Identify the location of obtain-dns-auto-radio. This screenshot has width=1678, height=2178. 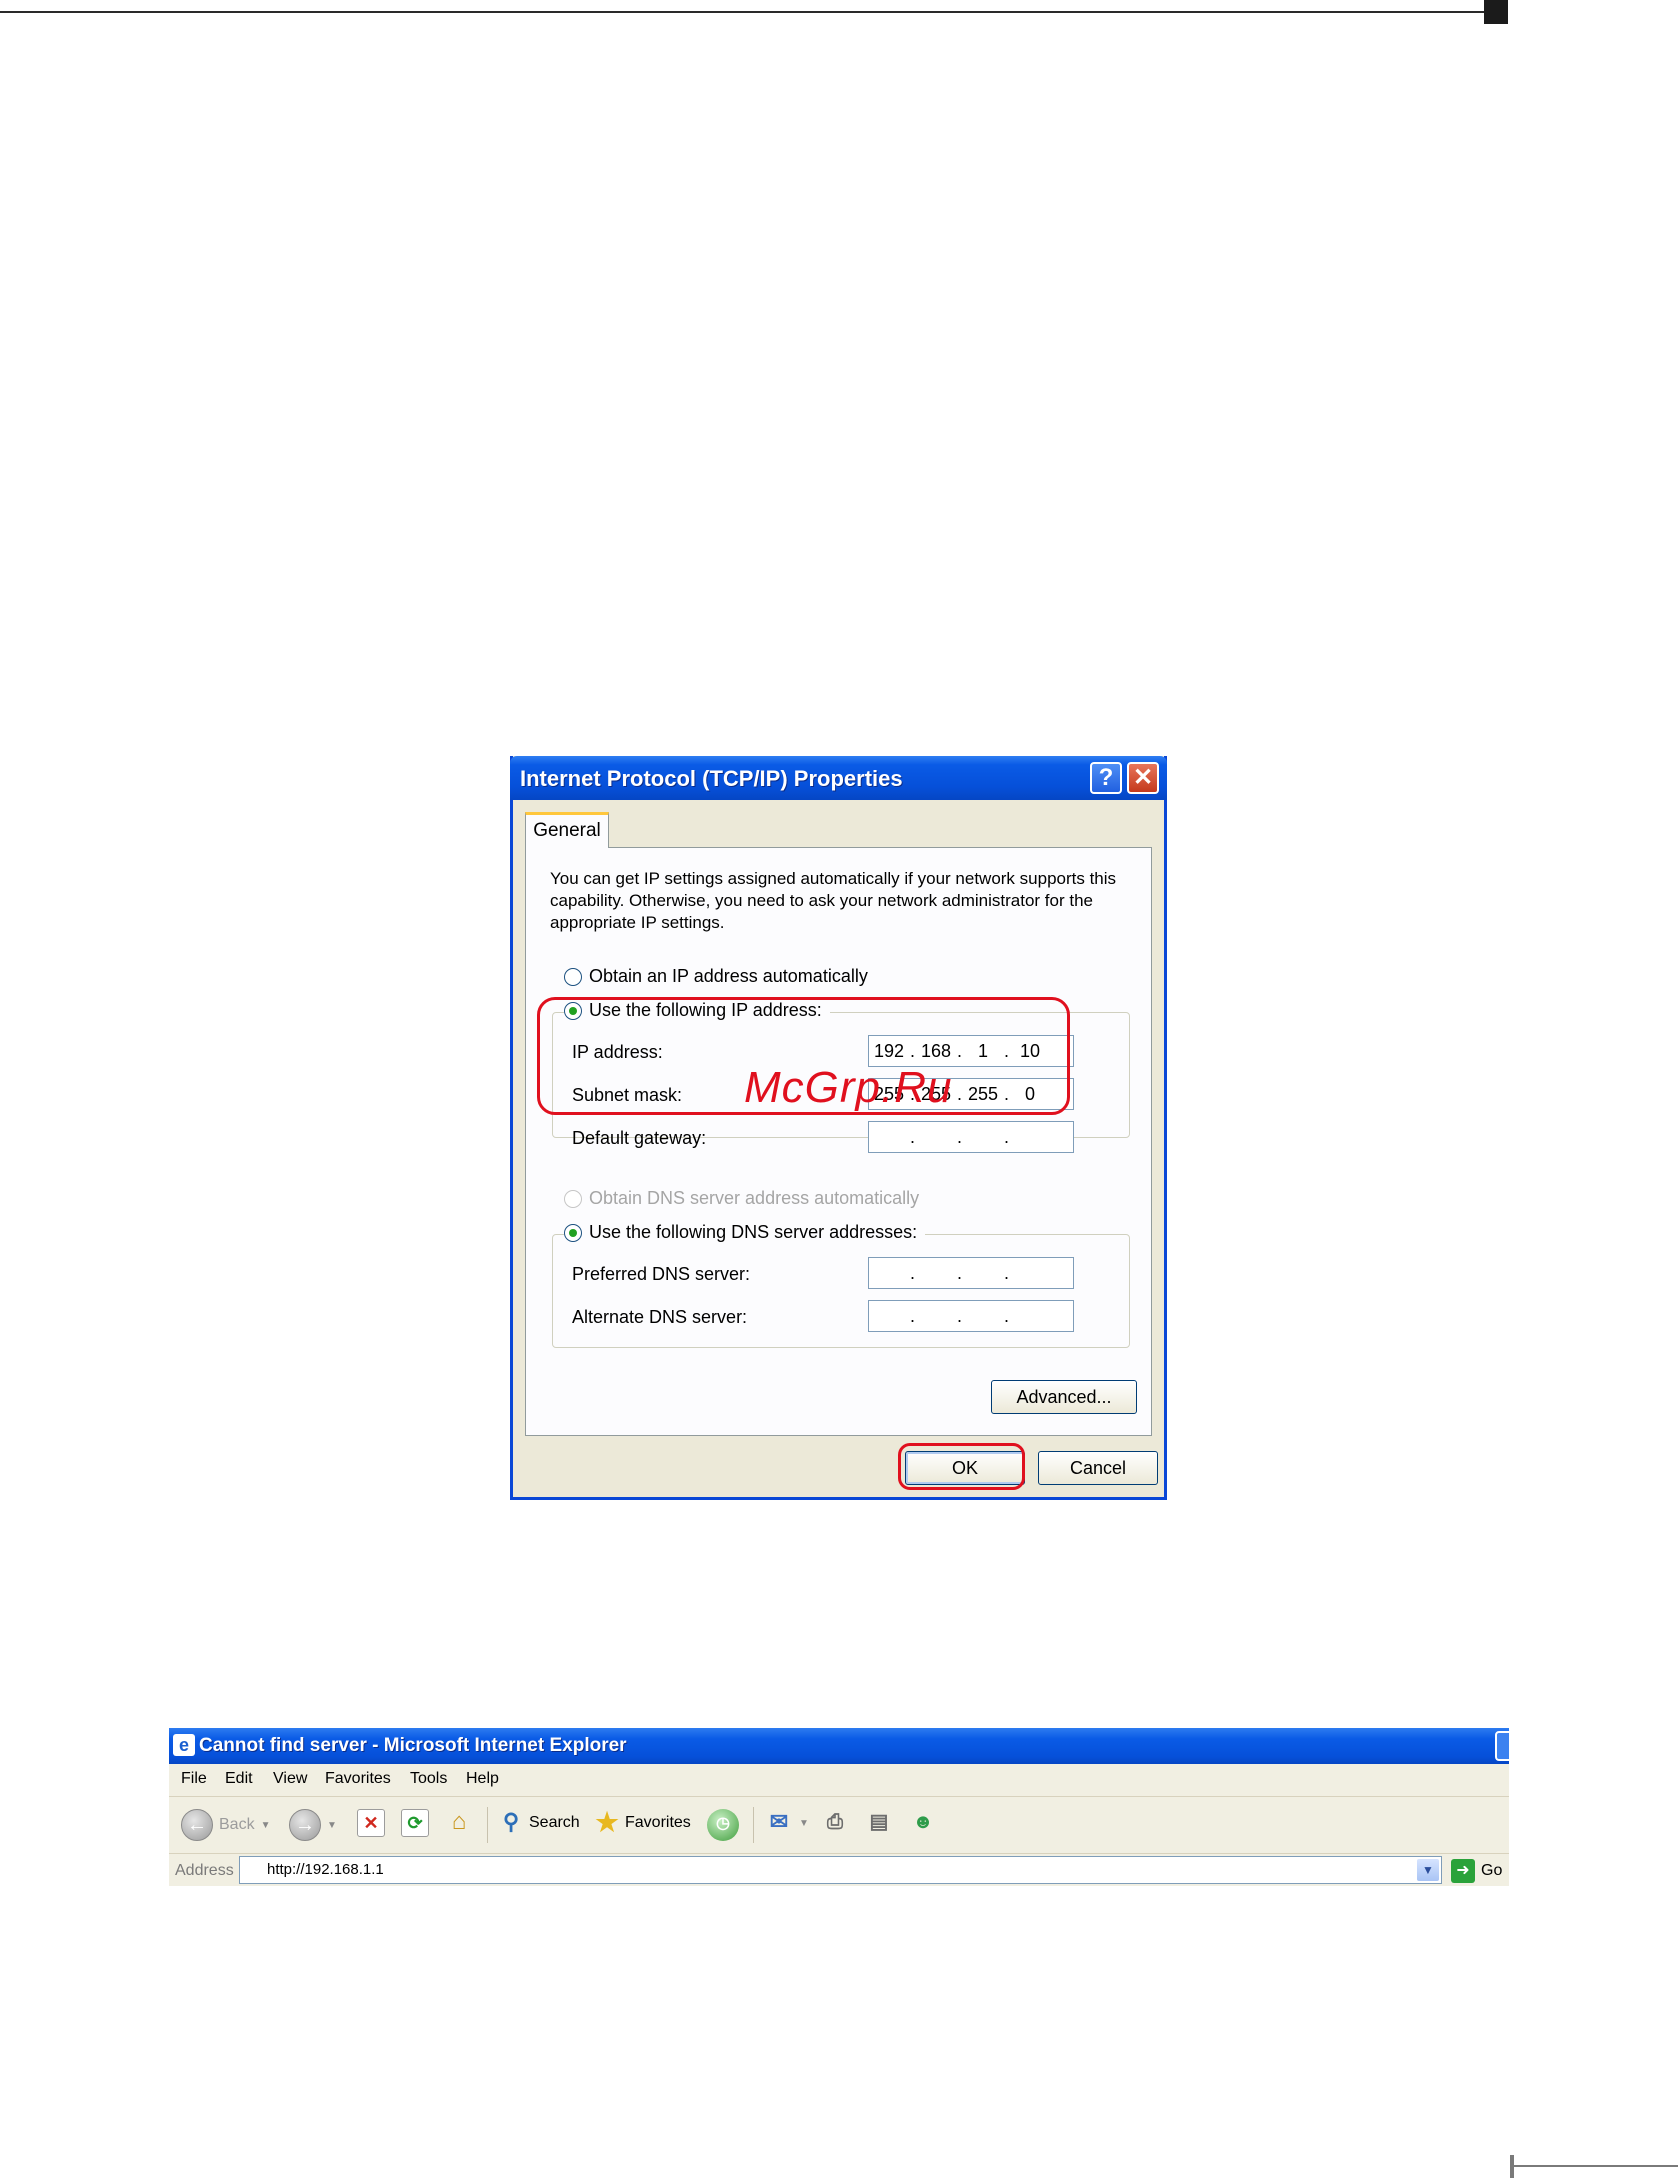
(573, 1198).